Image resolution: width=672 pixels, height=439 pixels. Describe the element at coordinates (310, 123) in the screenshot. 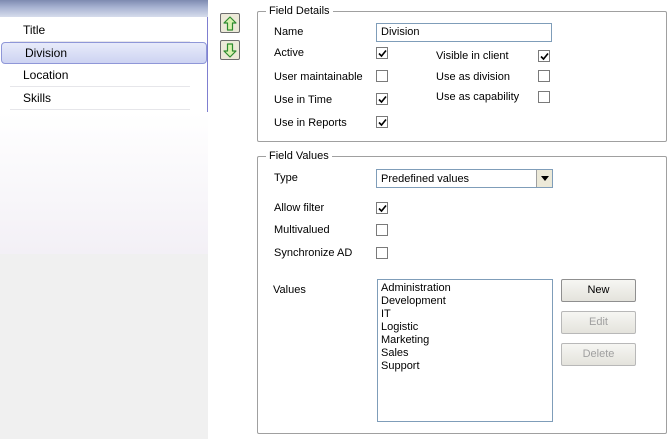

I see `use-in-reports-label: Use in Reports` at that location.